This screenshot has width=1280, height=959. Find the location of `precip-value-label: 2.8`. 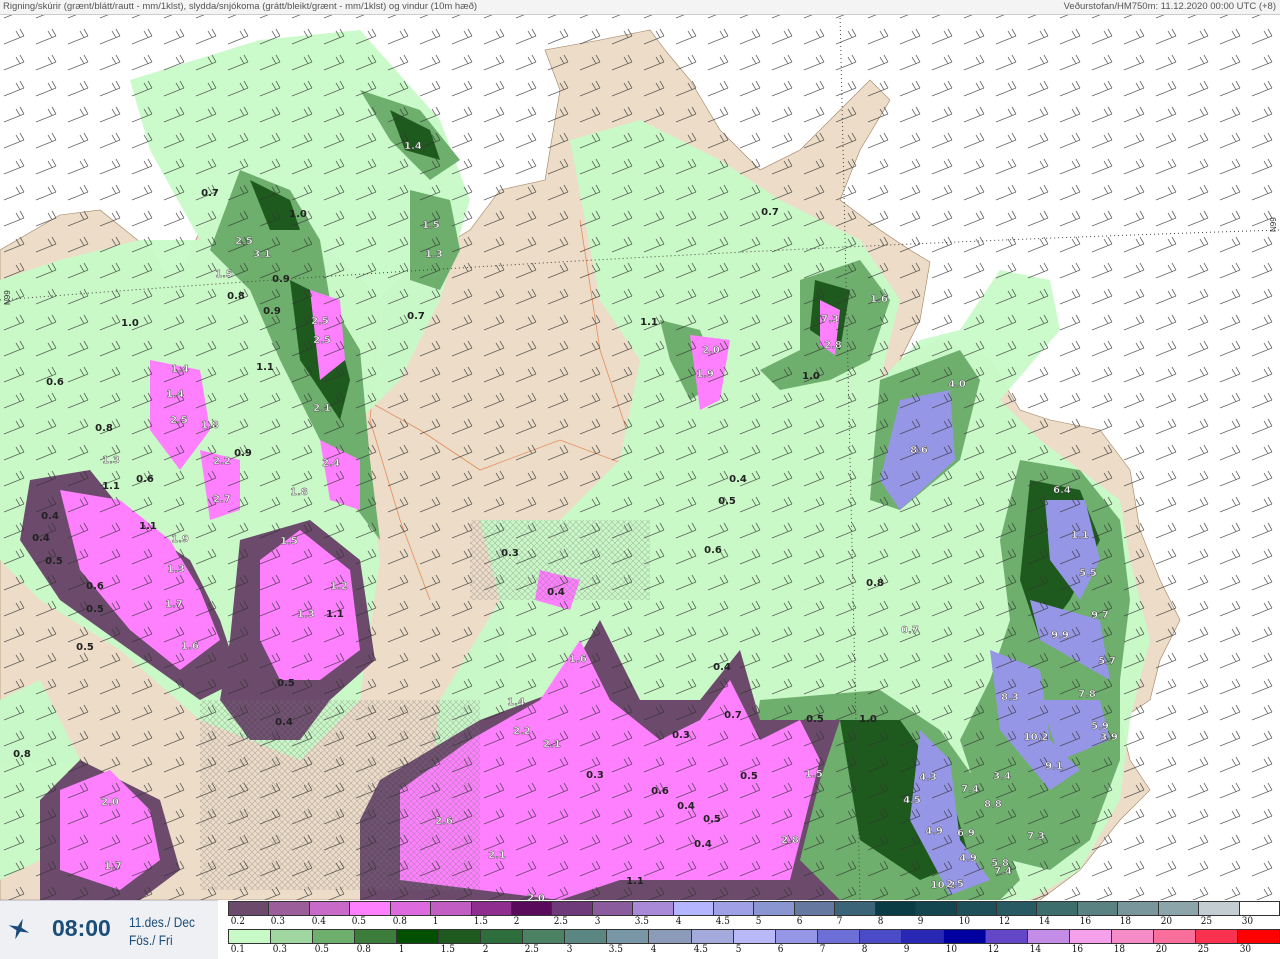

precip-value-label: 2.8 is located at coordinates (790, 840).